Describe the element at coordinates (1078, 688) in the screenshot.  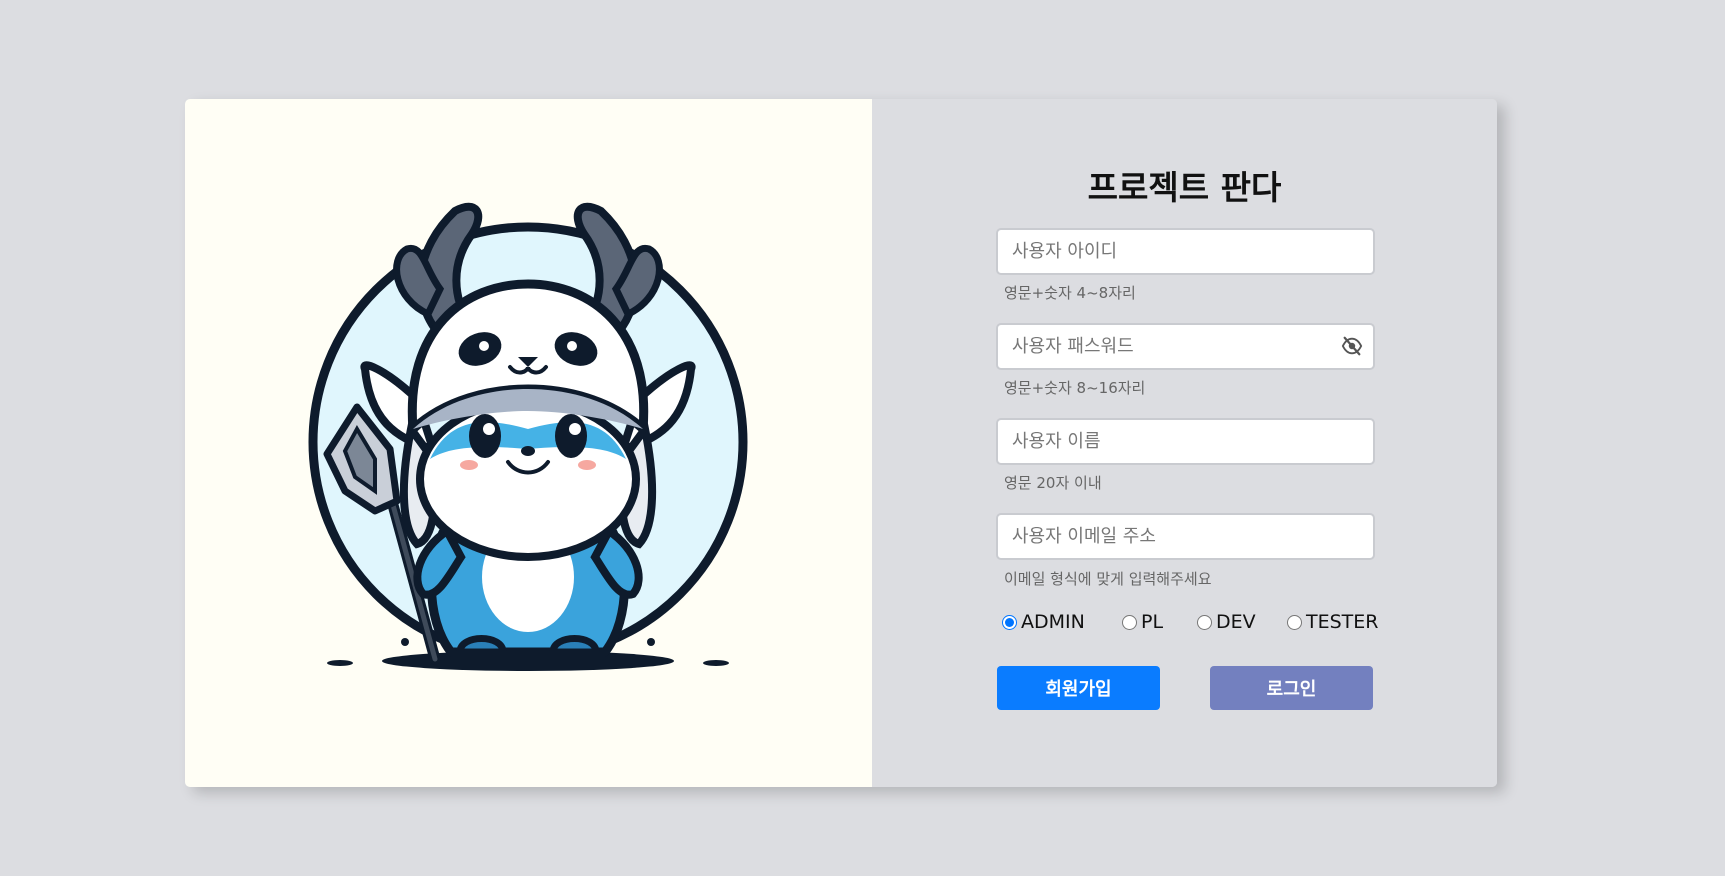
I see `signup-button: 회원가입` at that location.